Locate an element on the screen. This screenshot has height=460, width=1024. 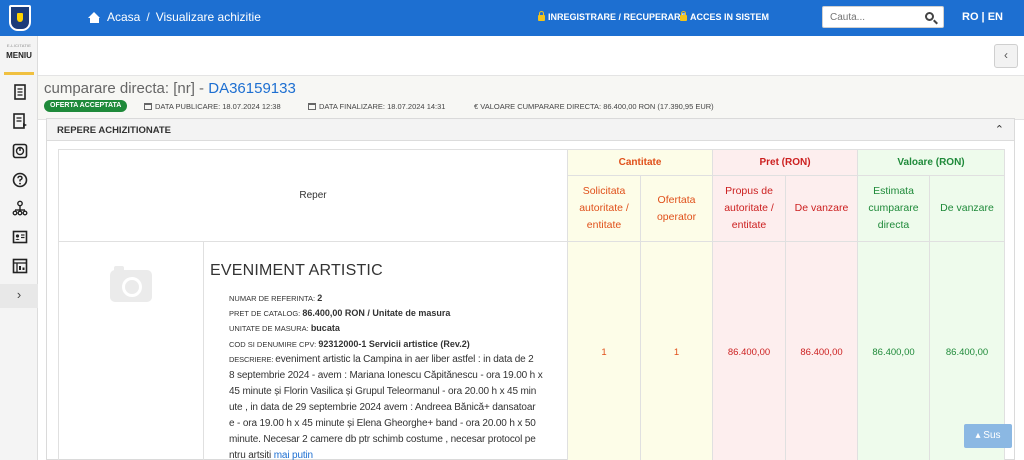
cpv-value: 92312000-1 Servicii artistice (Rev.2) is located at coordinates (394, 343).